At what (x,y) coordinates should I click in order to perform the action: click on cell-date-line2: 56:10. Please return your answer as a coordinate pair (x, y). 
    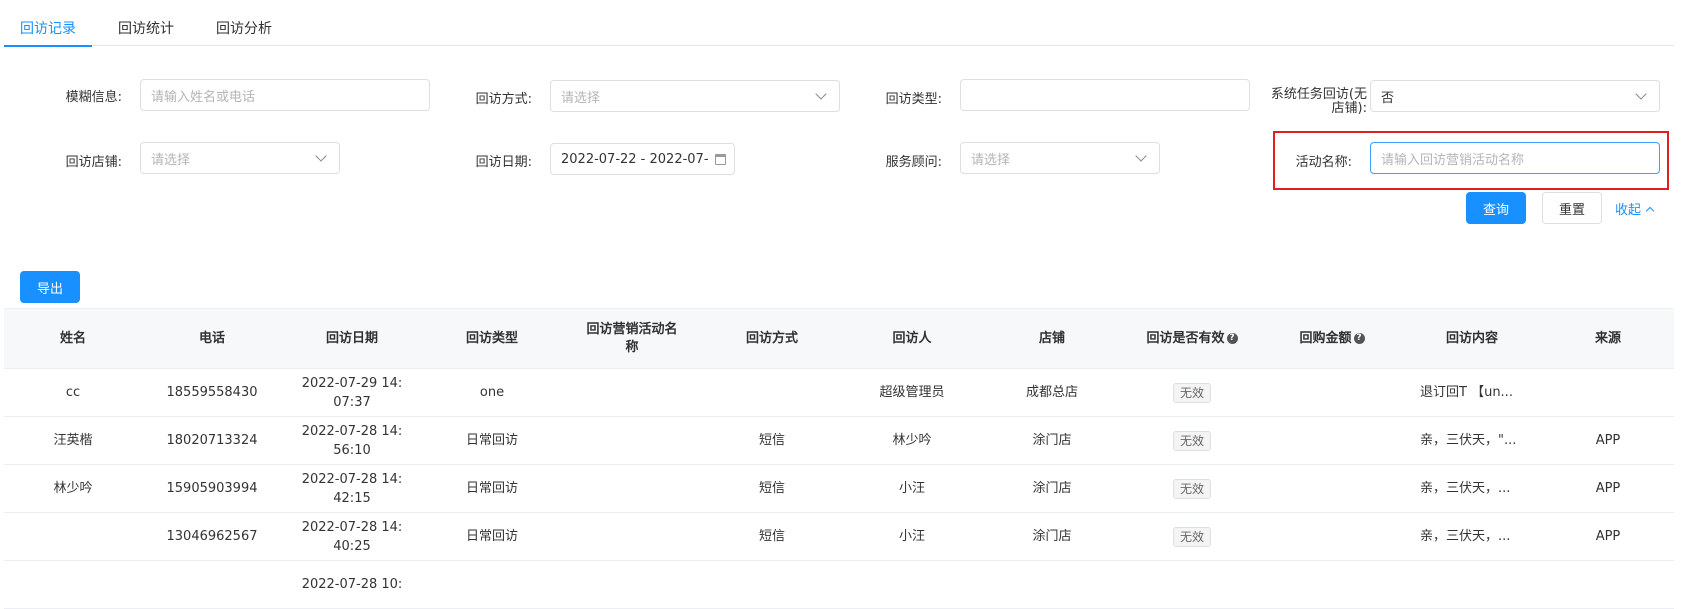
    Looking at the image, I should click on (352, 450).